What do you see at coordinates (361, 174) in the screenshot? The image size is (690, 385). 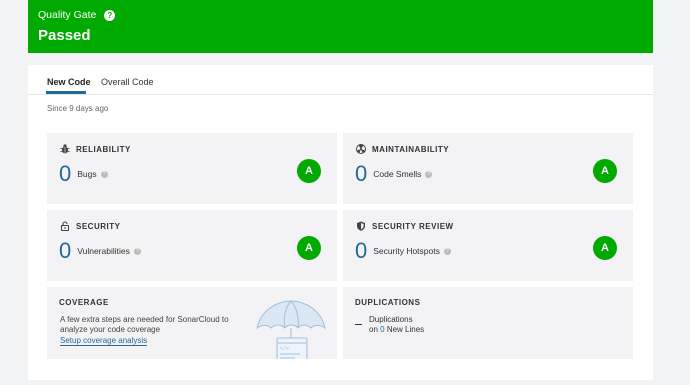 I see `code-smells-count: 0` at bounding box center [361, 174].